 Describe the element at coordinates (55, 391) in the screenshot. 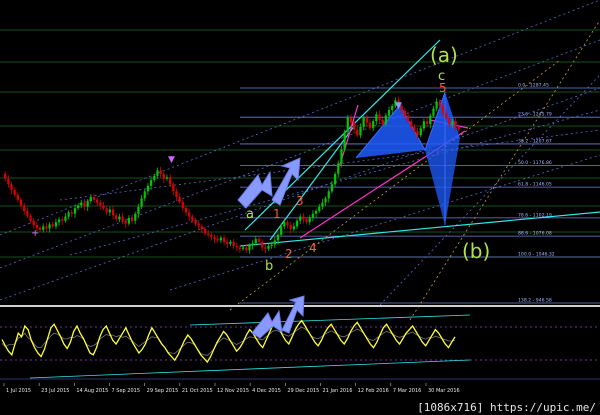

I see `x-tick-label: 23 Jul 2015` at that location.